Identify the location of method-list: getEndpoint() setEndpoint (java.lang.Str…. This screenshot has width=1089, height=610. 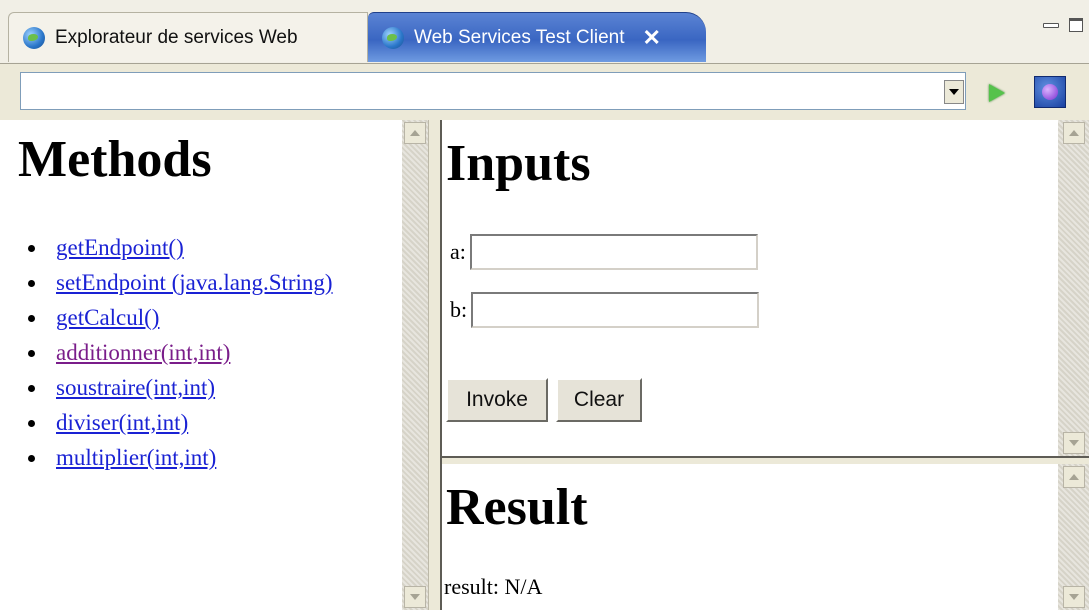
(192, 352).